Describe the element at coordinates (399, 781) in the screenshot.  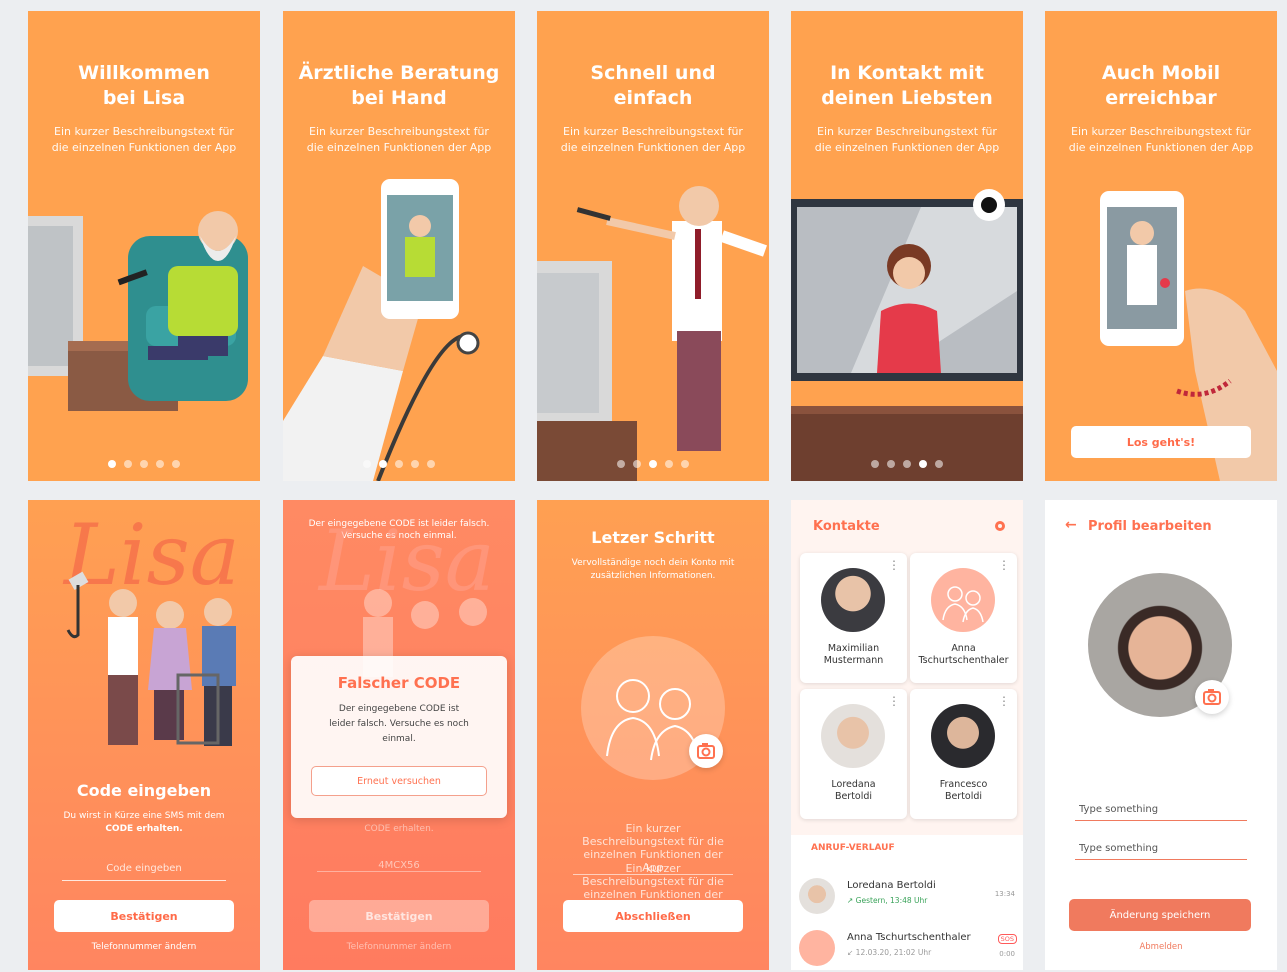
I see `retry-button: Erneut versuchen` at that location.